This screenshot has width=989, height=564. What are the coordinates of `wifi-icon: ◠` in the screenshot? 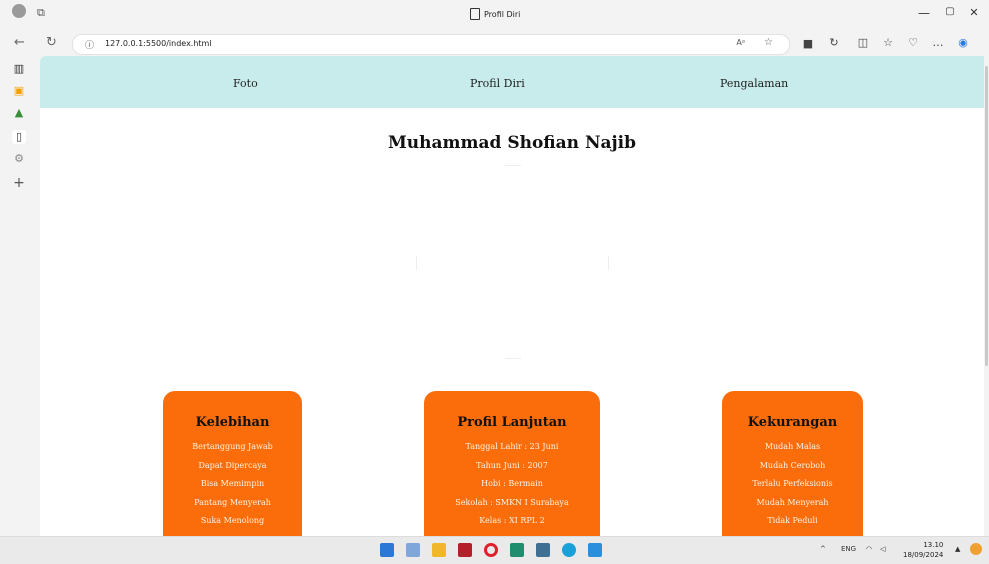 It's located at (869, 549).